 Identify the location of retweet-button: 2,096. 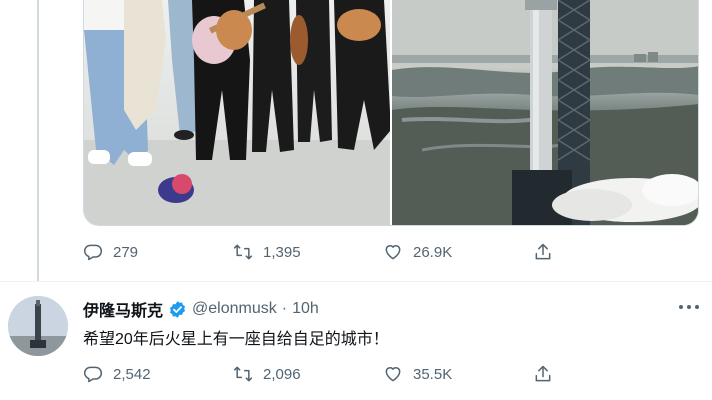
(268, 374).